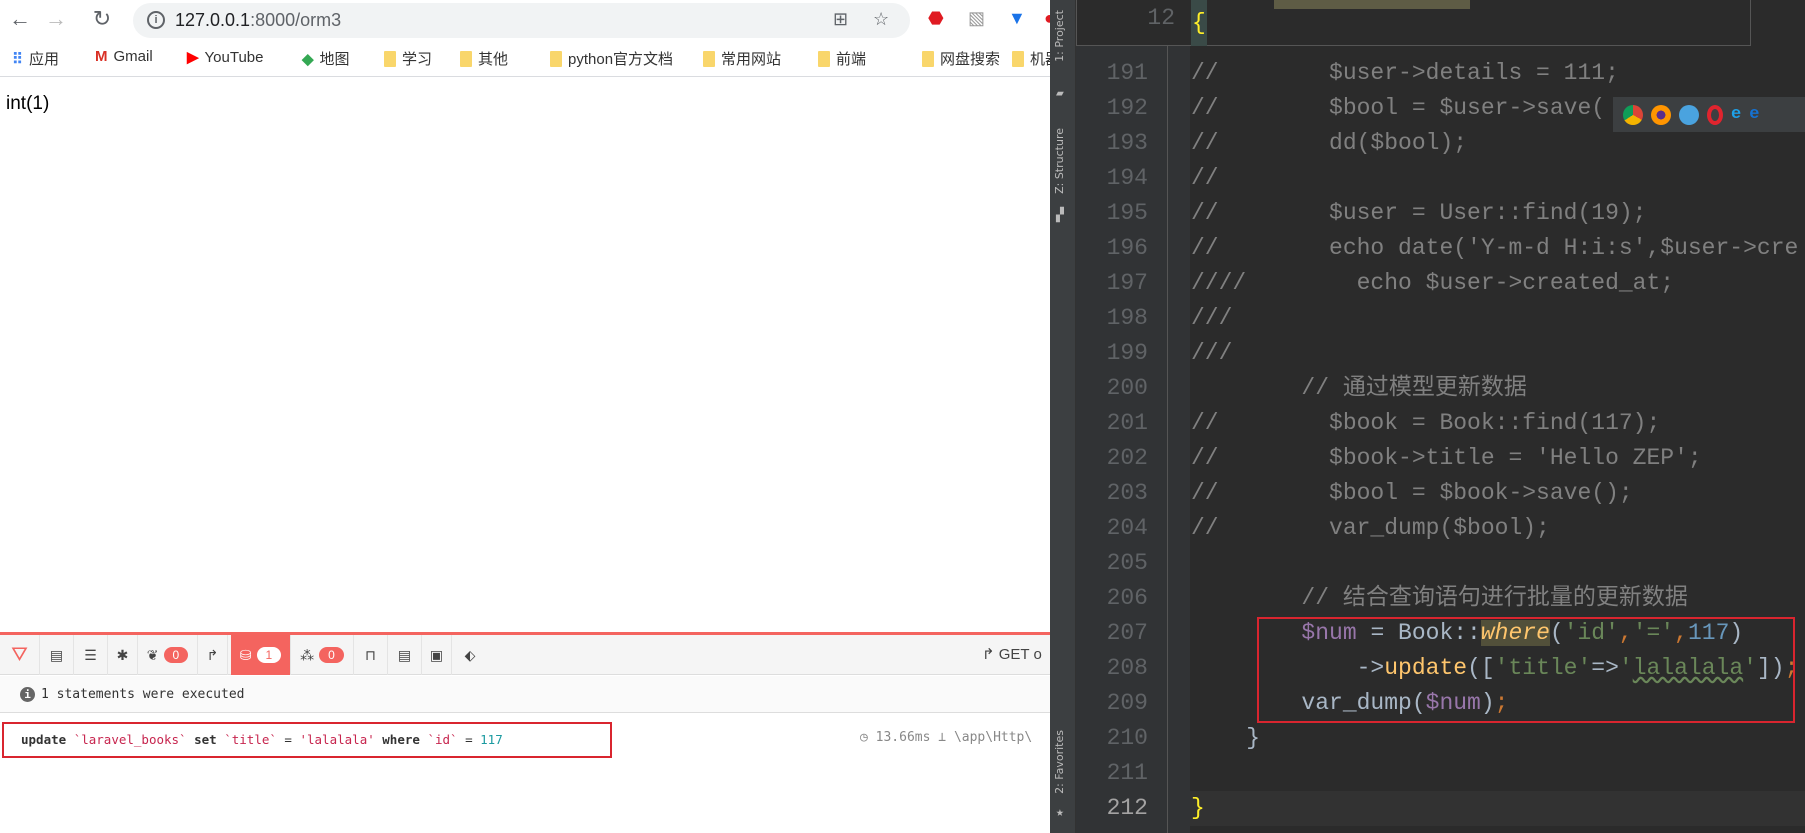 This screenshot has width=1805, height=833. What do you see at coordinates (1427, 248) in the screenshot?
I see `code-line: 196// echo date('Y-m-d H:i:s',$user->cre` at bounding box center [1427, 248].